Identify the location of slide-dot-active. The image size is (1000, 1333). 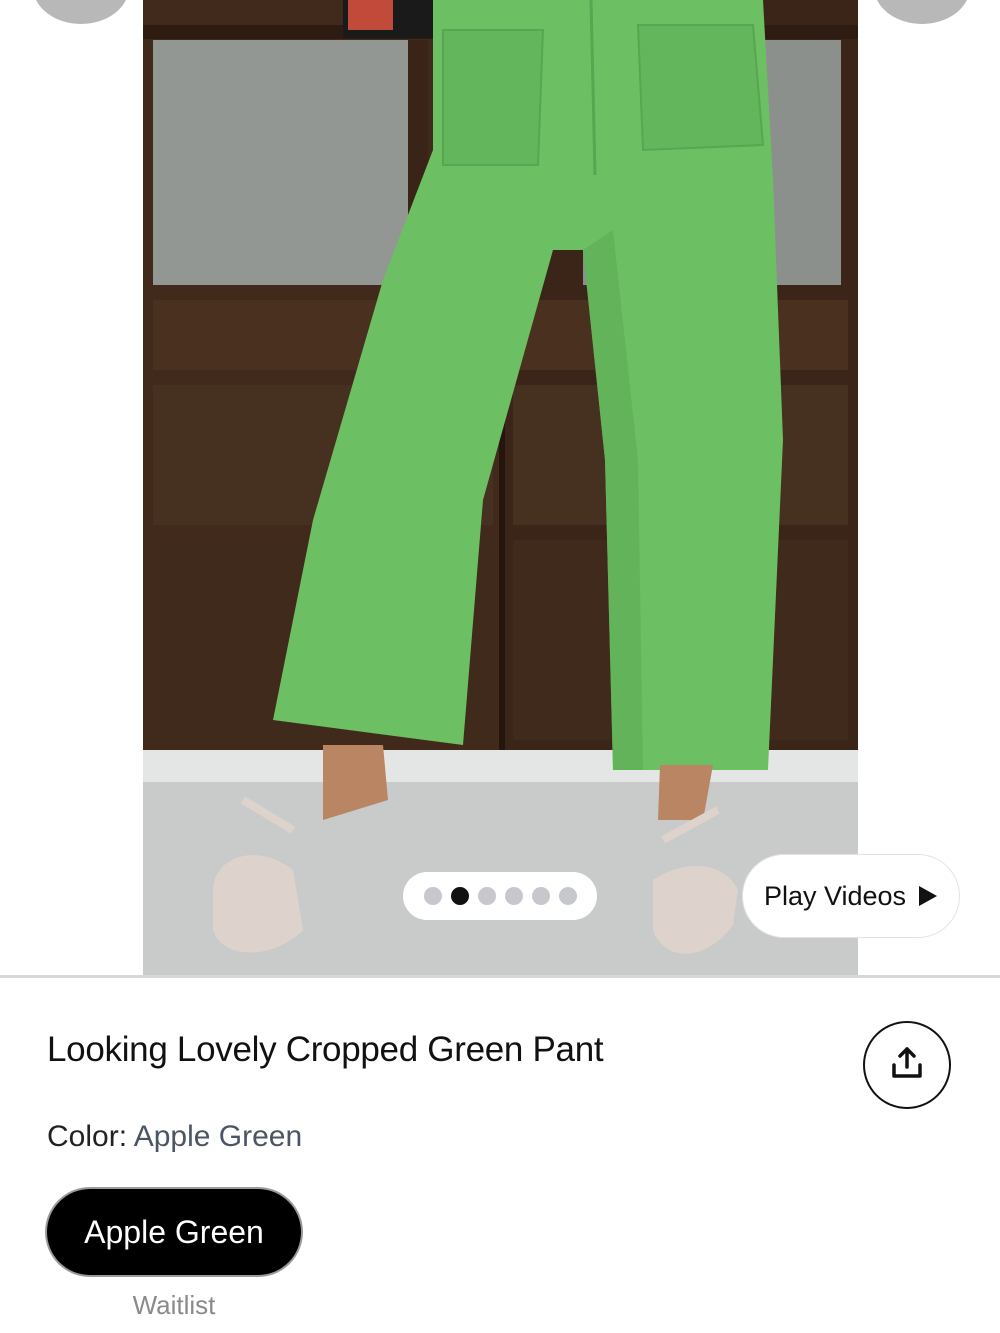
(459, 896).